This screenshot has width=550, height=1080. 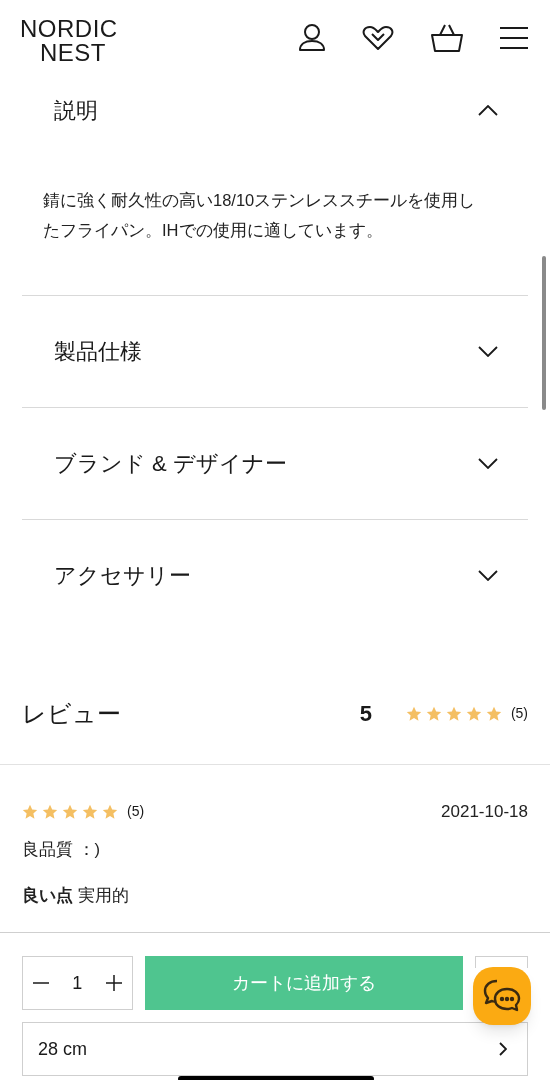 What do you see at coordinates (275, 1049) in the screenshot?
I see `size-select: 28 cm` at bounding box center [275, 1049].